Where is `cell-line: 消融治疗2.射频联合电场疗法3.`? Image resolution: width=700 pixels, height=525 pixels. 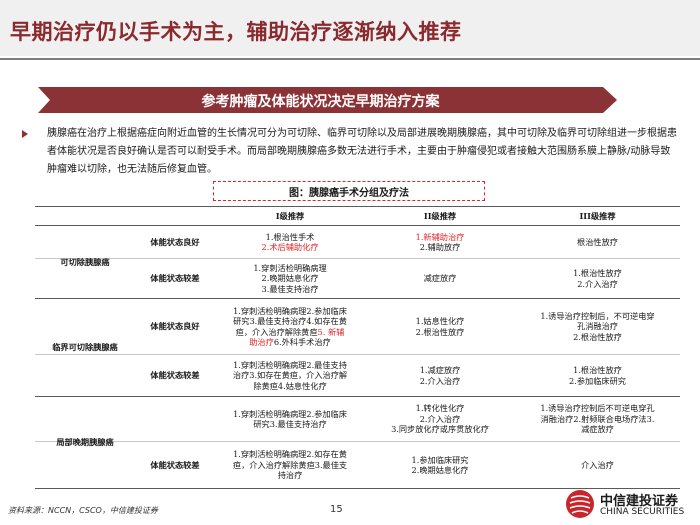
cell-line: 消融治疗2.射频联合电场疗法3. is located at coordinates (597, 418).